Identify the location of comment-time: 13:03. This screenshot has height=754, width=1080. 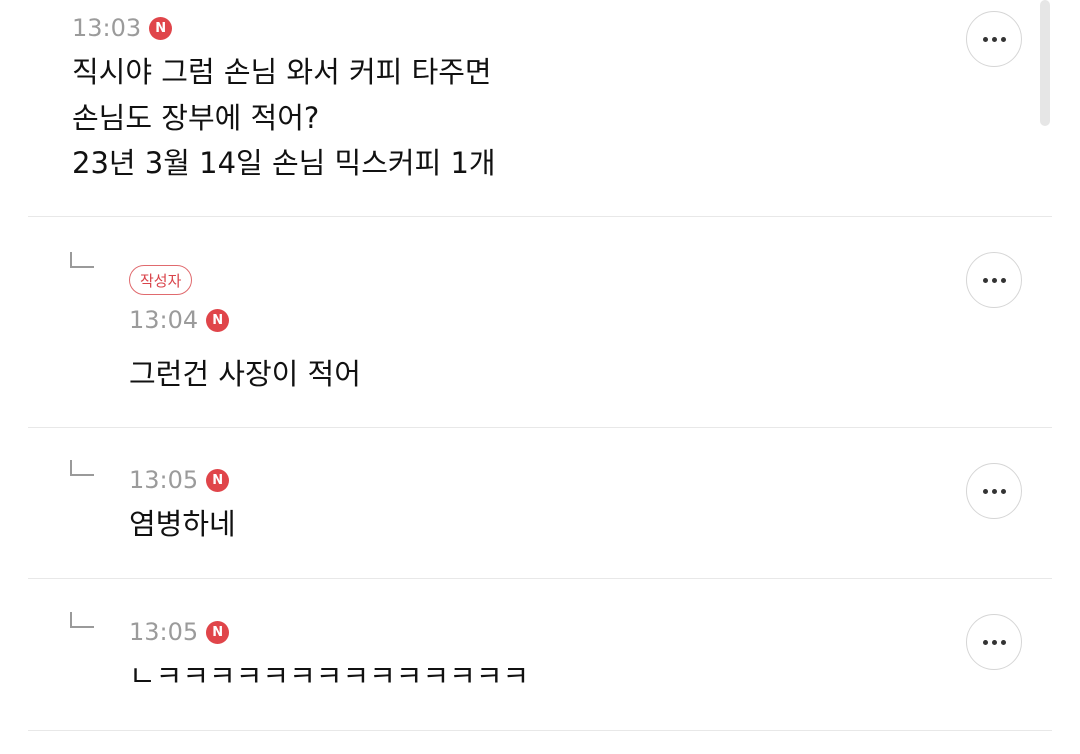
(107, 28).